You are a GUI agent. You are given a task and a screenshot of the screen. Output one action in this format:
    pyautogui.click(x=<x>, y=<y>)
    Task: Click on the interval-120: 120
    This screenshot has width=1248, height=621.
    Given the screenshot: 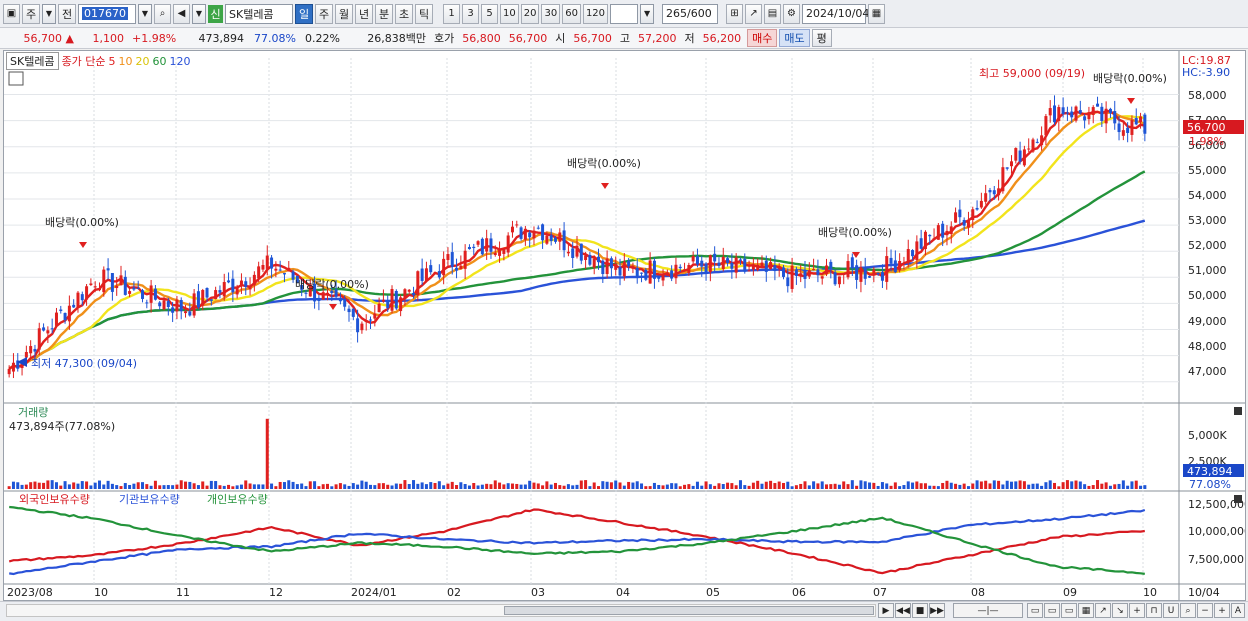 What is the action you would take?
    pyautogui.click(x=595, y=13)
    